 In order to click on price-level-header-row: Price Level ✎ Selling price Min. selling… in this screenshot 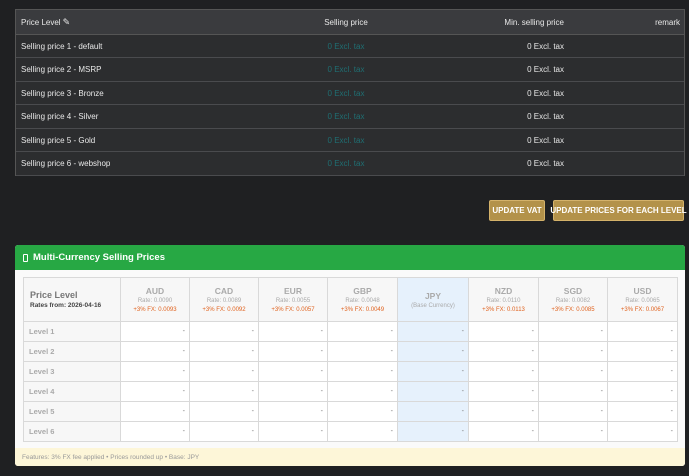, I will do `click(350, 22)`.